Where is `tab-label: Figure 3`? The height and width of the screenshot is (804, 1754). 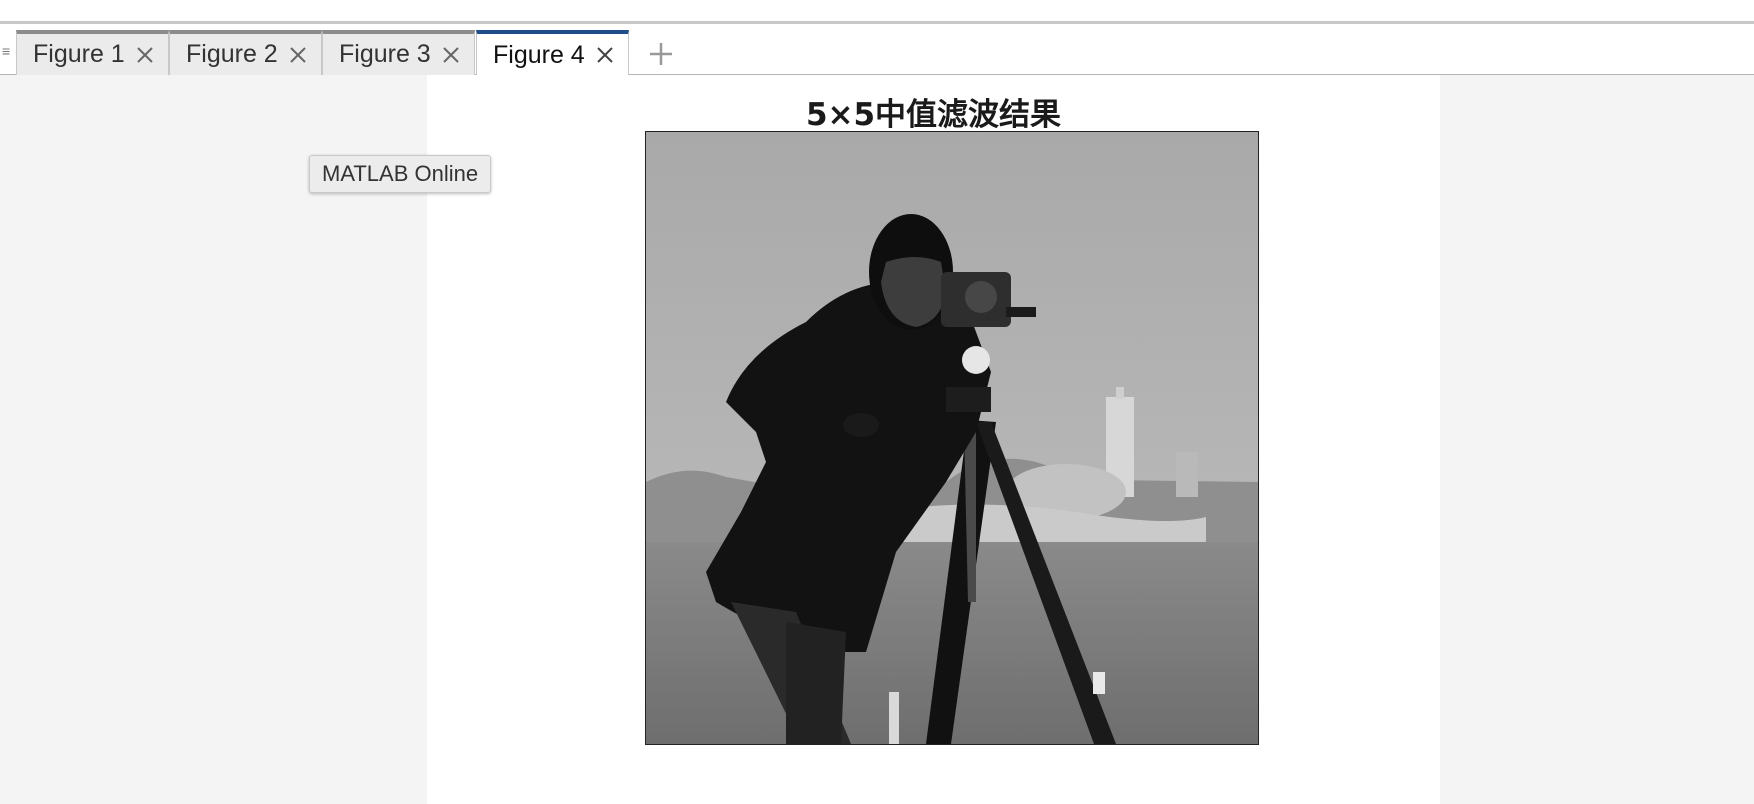 tab-label: Figure 3 is located at coordinates (385, 54).